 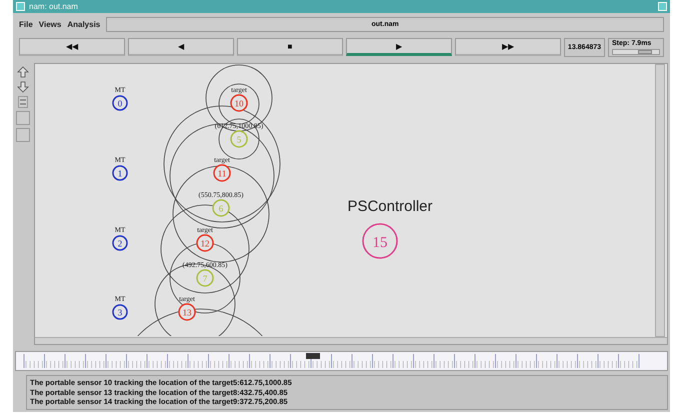 What do you see at coordinates (72, 47) in the screenshot?
I see `playback-button: ◀◀` at bounding box center [72, 47].